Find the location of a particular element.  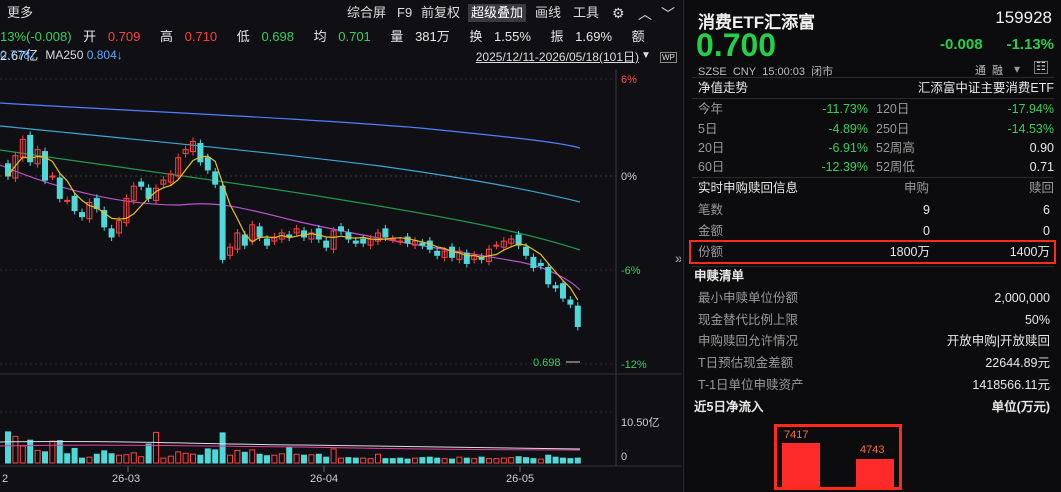

creation-row: 现金替代比例上限 50% is located at coordinates (876, 320).